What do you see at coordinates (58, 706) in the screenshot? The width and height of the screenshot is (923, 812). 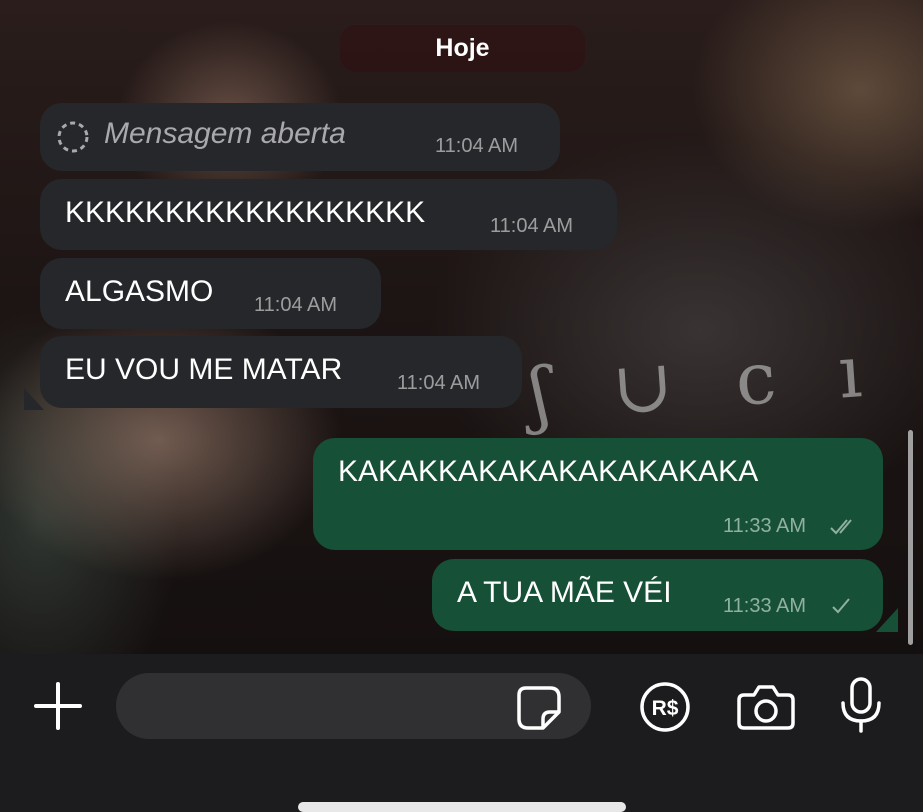 I see `plus-icon` at bounding box center [58, 706].